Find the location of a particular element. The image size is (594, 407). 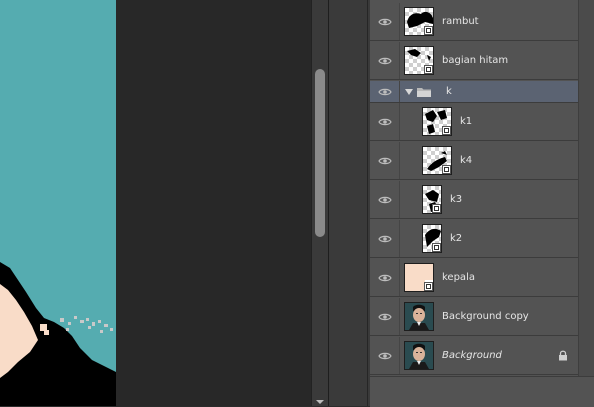

layer-row: k3 is located at coordinates (474, 200).